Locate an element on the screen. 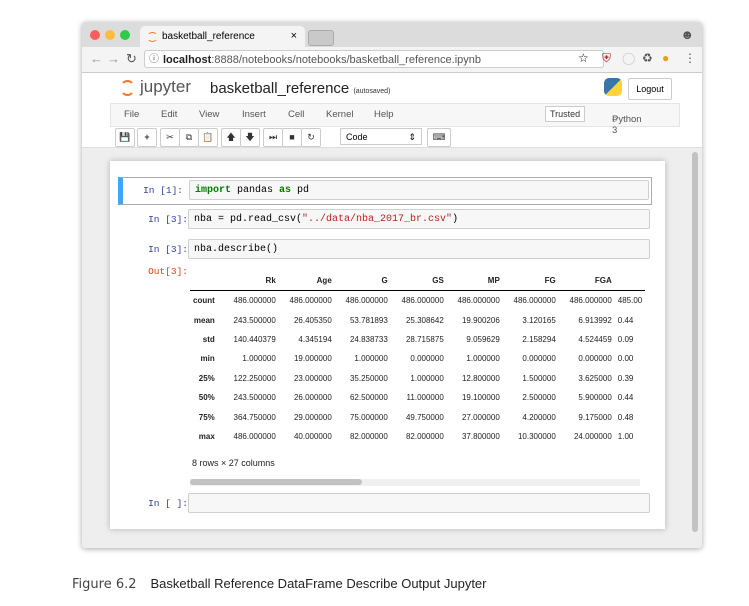 This screenshot has width=749, height=606. table-cell: 19.000000 is located at coordinates (312, 359).